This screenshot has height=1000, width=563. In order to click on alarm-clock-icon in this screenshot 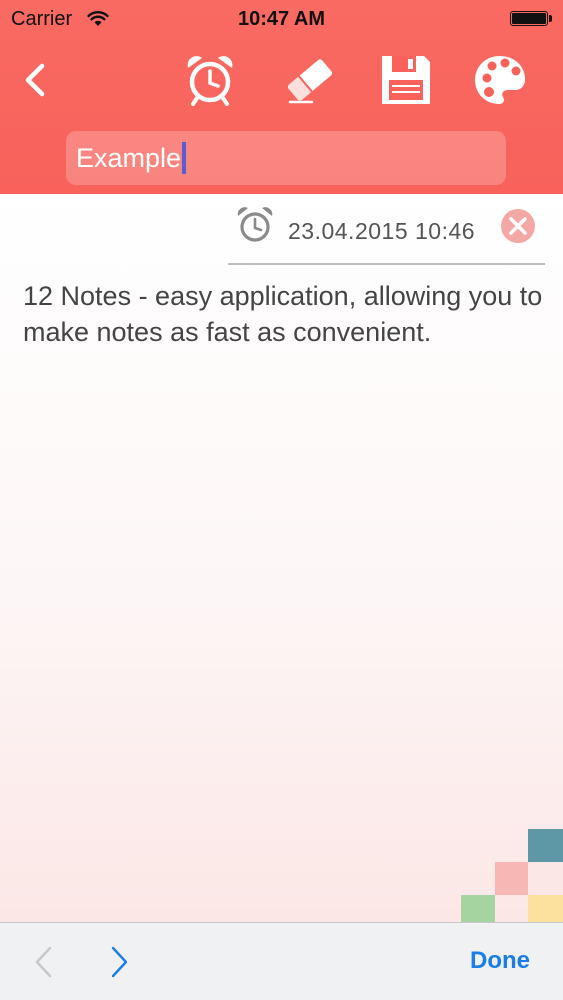, I will do `click(210, 80)`.